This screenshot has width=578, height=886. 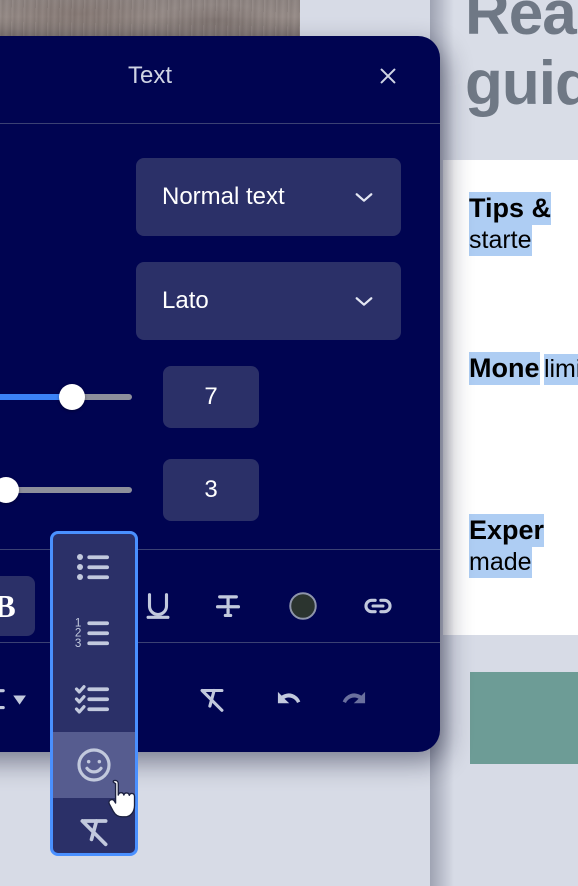 I want to click on strikethrough-button, so click(x=228, y=606).